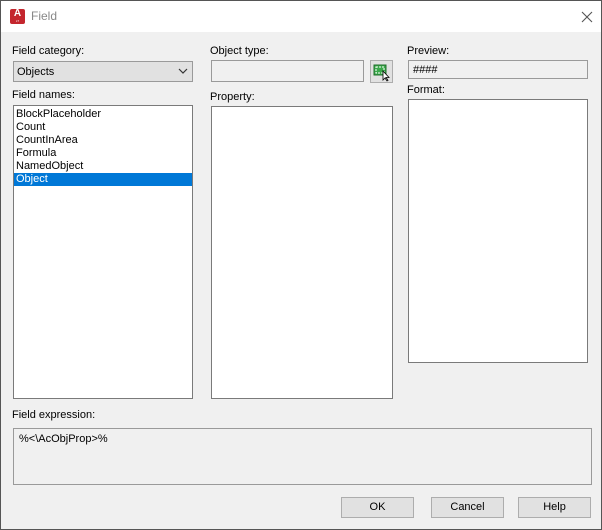  Describe the element at coordinates (54, 415) in the screenshot. I see `field-expression-label: Field expression:` at that location.